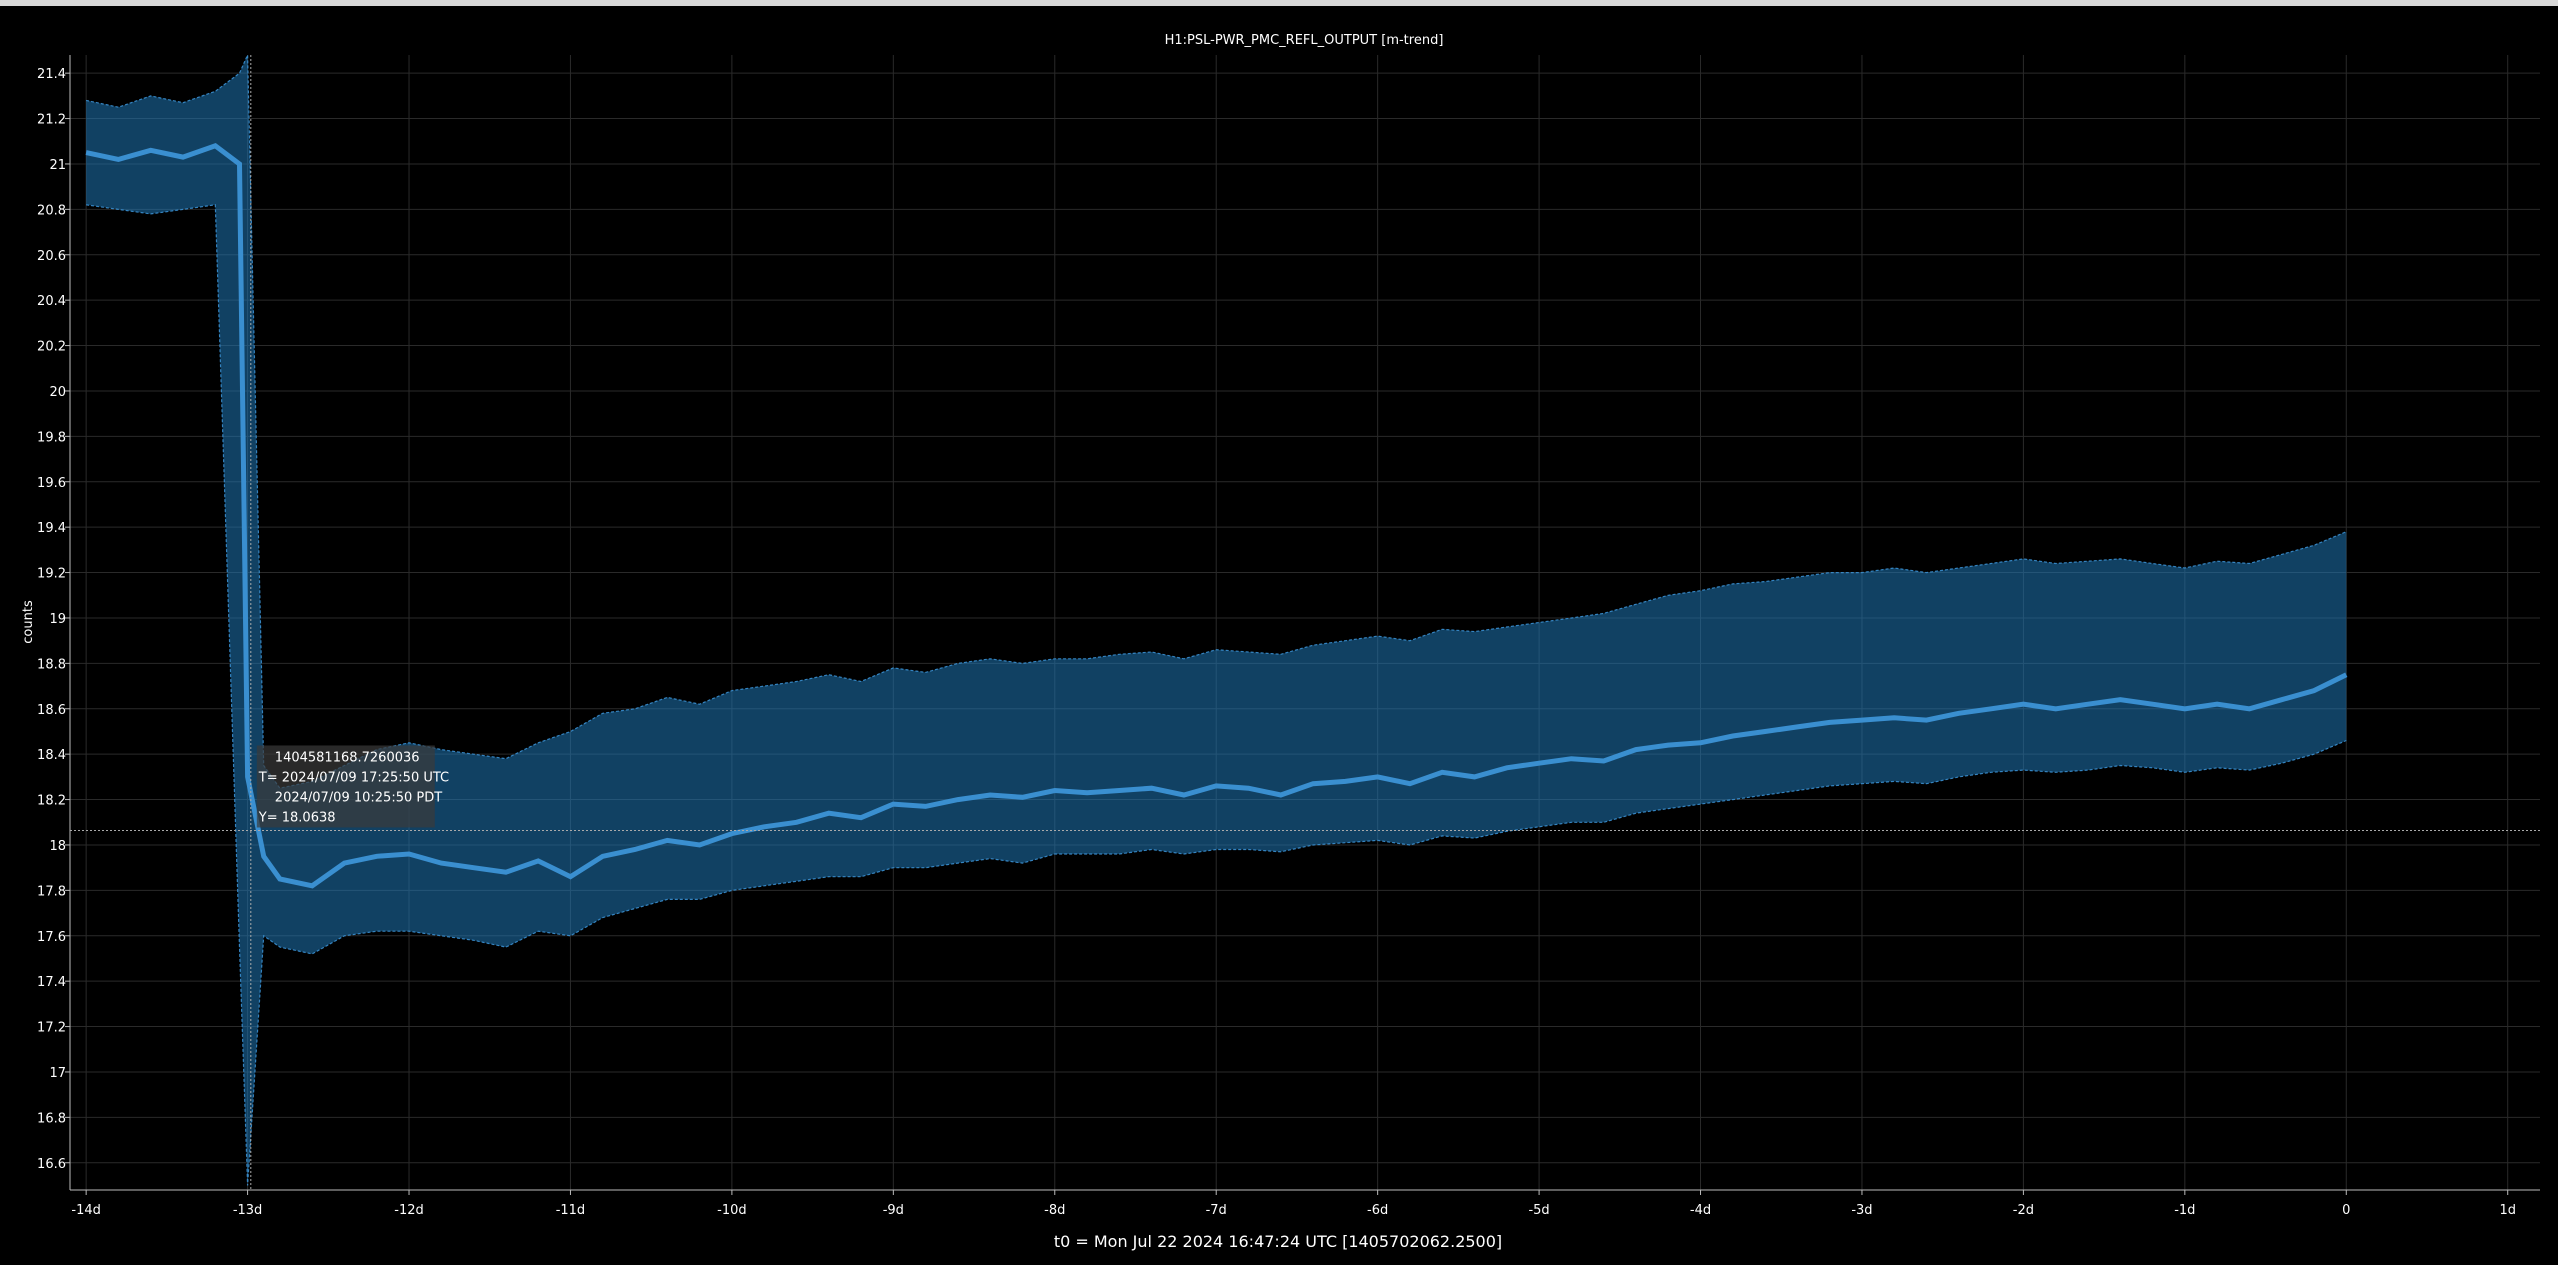 The height and width of the screenshot is (1265, 2558). I want to click on x-tick-label: -1d, so click(2184, 1210).